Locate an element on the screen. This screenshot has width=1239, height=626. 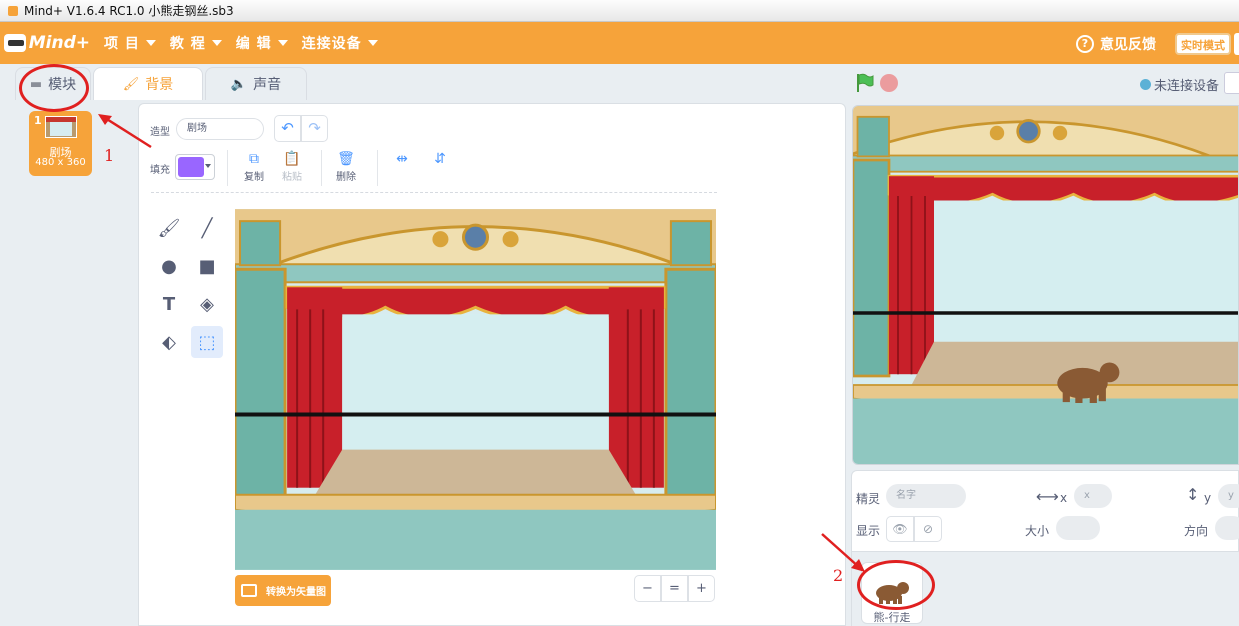
window-titlebar: Mind+ V1.6.4 RC1.0 小熊走钢丝.sb3 is located at coordinates (619, 11).